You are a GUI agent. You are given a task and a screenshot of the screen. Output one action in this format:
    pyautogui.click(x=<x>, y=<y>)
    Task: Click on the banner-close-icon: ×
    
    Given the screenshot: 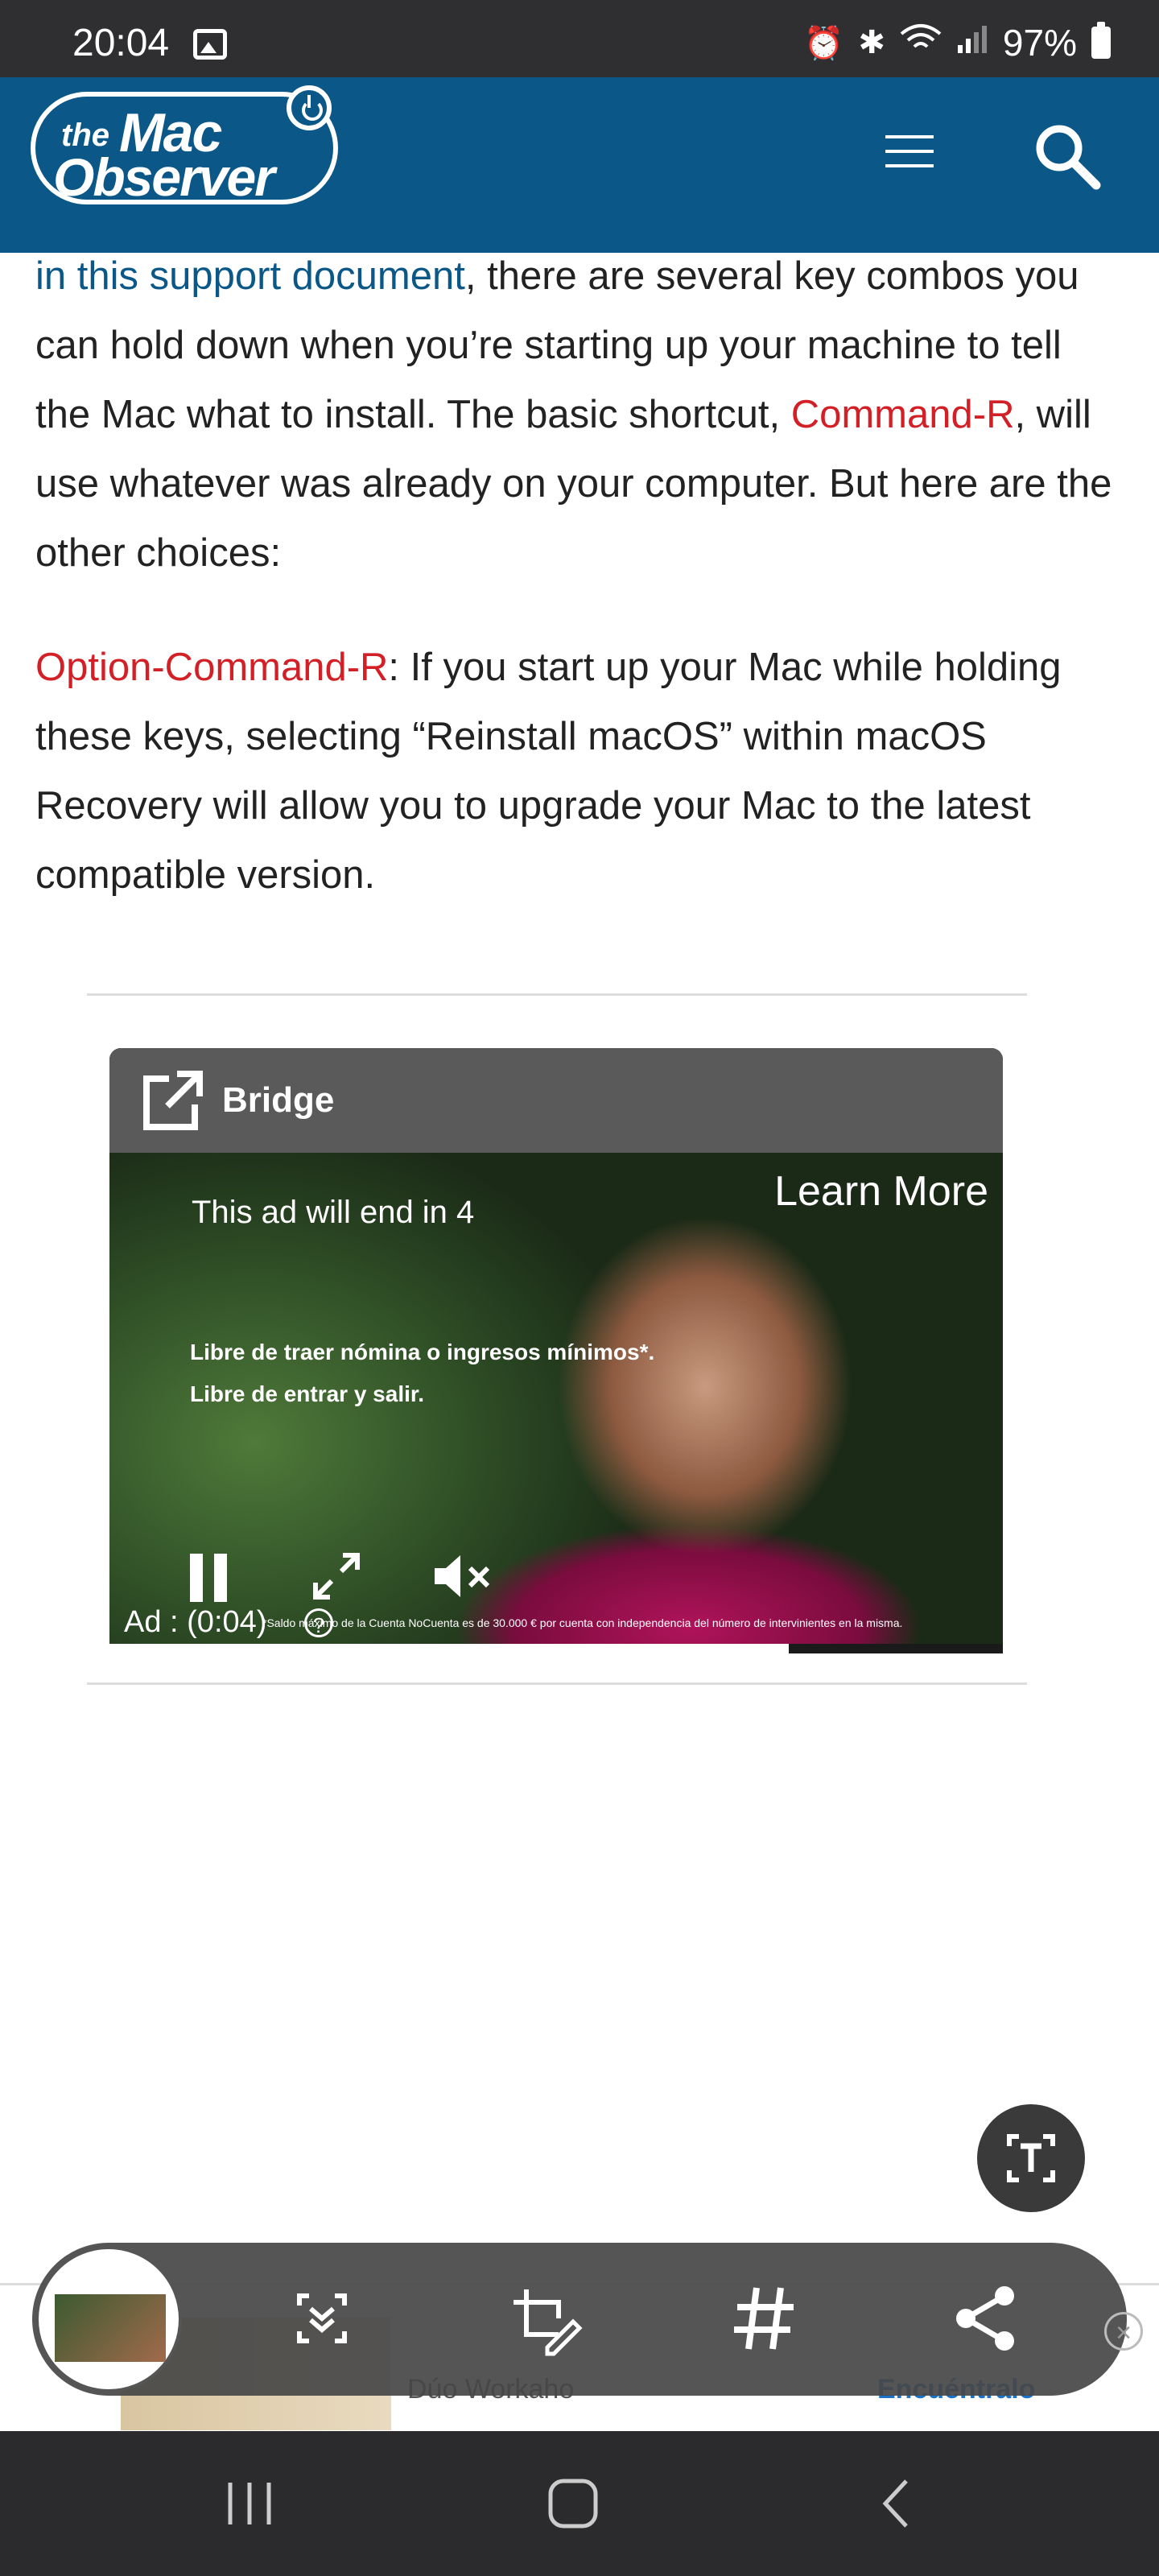 What is the action you would take?
    pyautogui.click(x=1123, y=2331)
    